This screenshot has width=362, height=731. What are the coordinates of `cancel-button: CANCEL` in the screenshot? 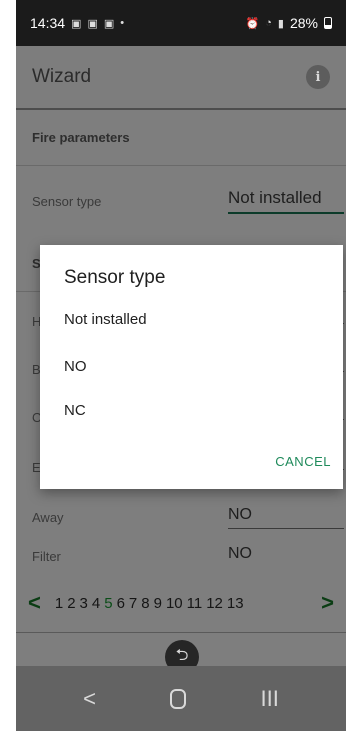 It's located at (303, 461).